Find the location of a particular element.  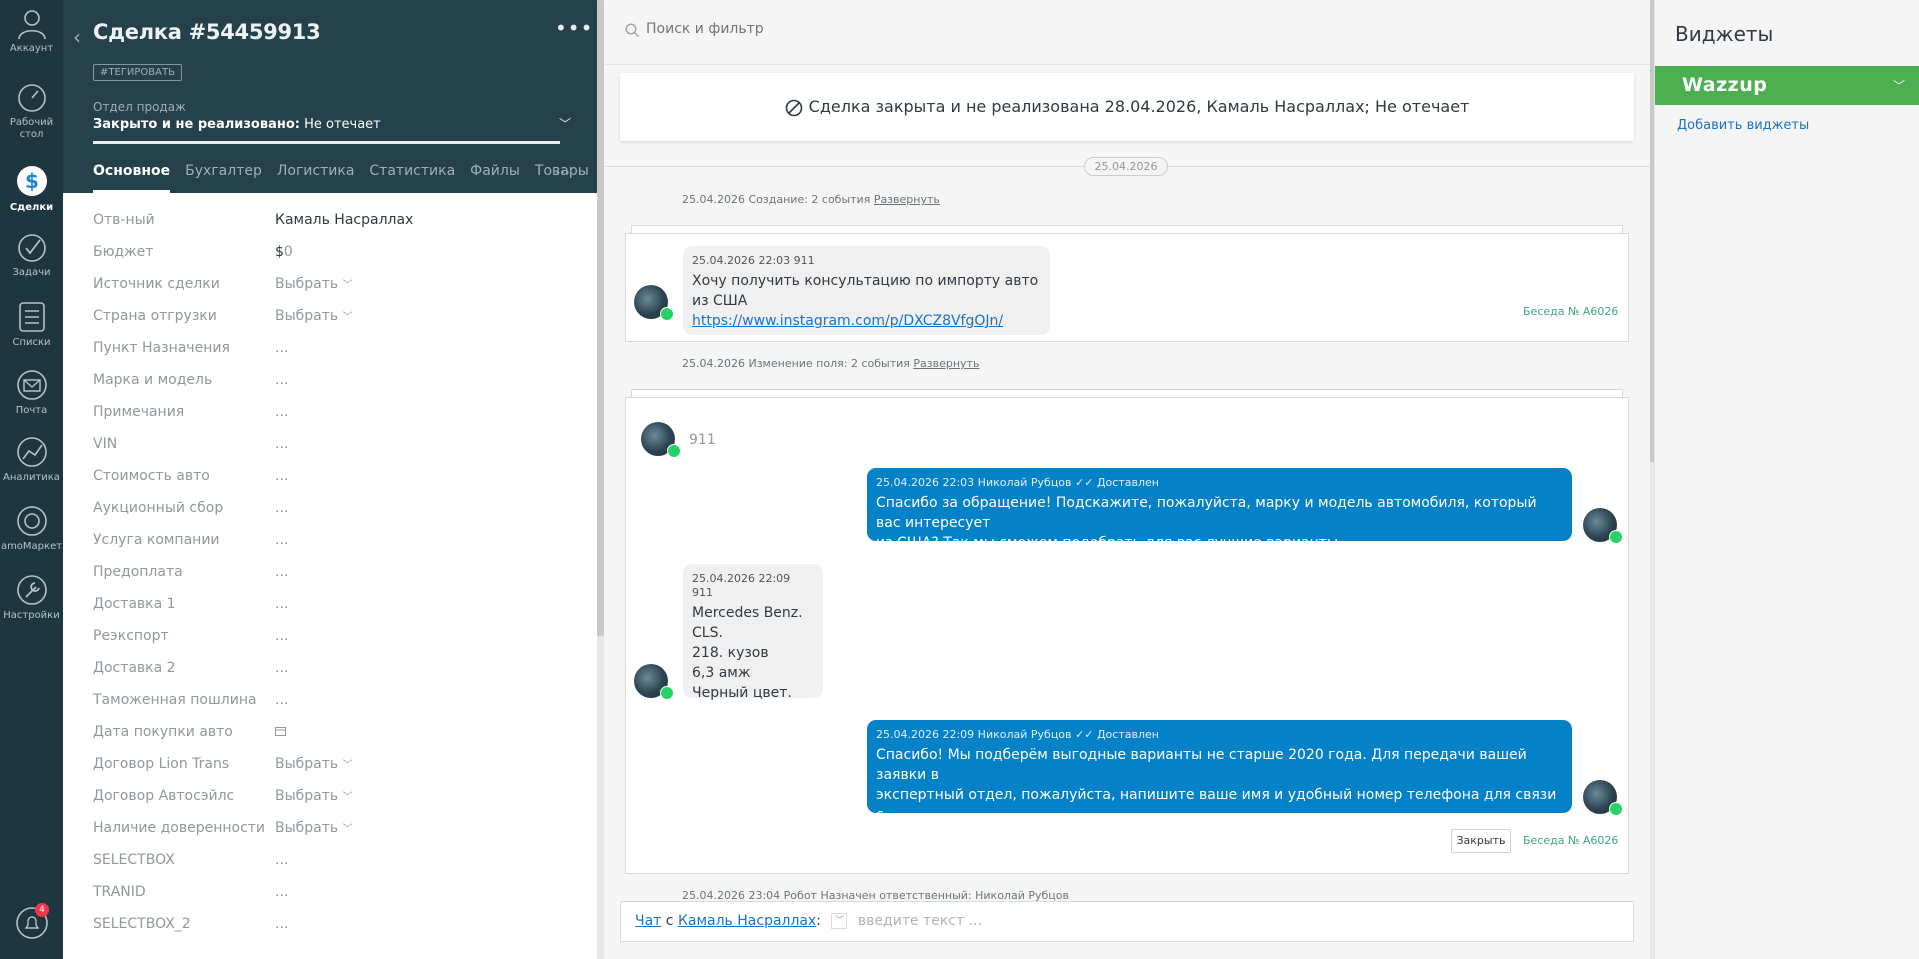

nav-mail: Почта is located at coordinates (31, 392).